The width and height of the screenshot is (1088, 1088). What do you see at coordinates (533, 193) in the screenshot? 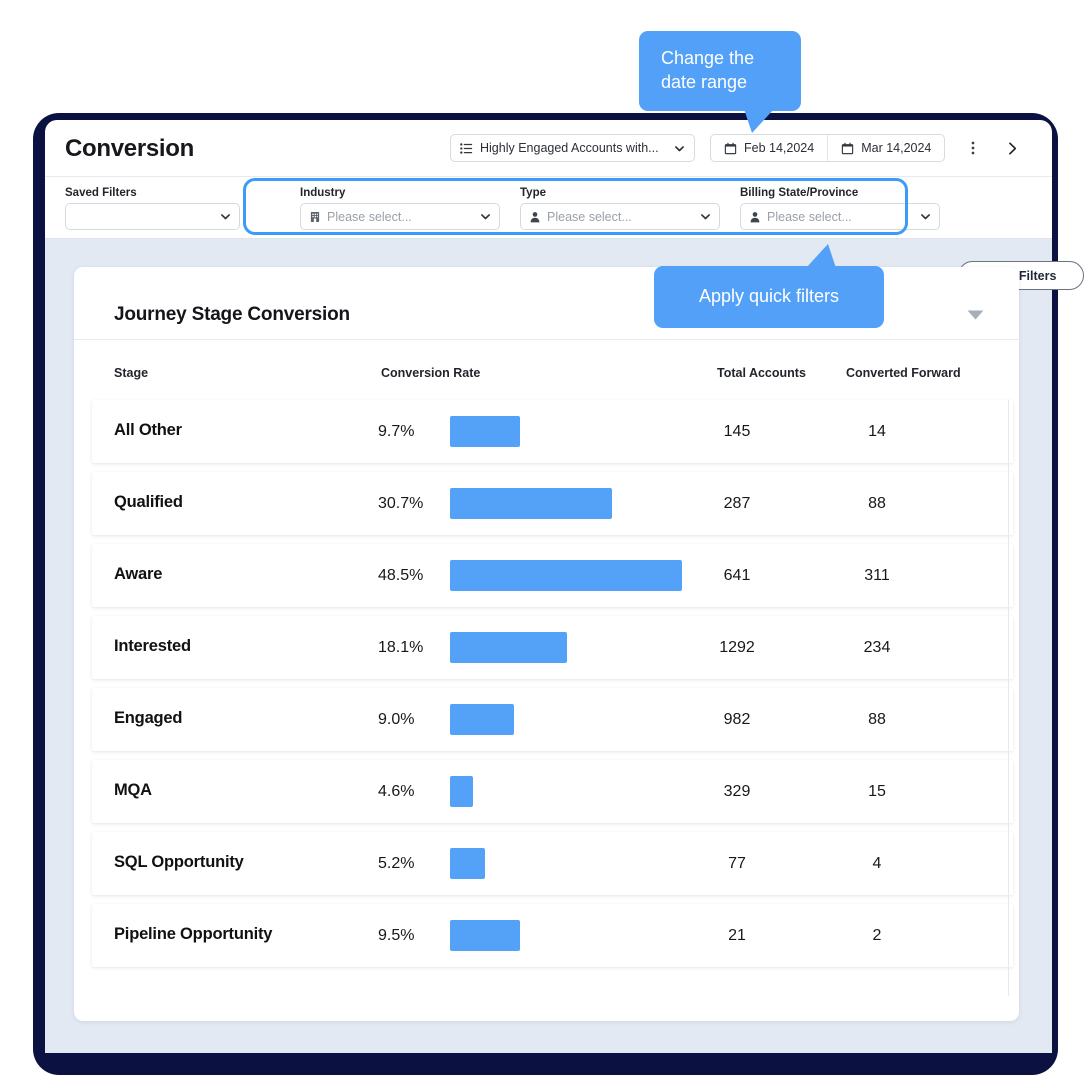
I see `filter-type-label: Type` at bounding box center [533, 193].